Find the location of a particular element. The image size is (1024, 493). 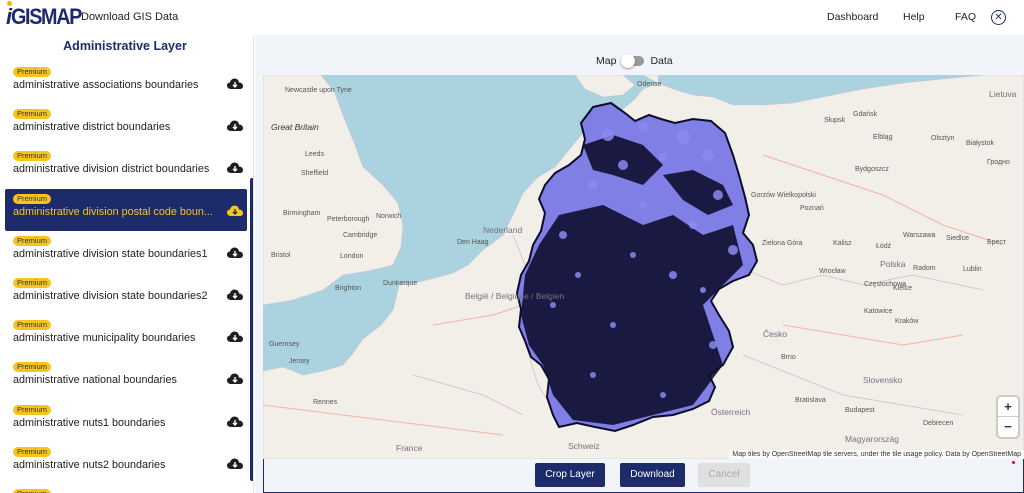

map-label-gdansk: Gdańsk is located at coordinates (865, 114).